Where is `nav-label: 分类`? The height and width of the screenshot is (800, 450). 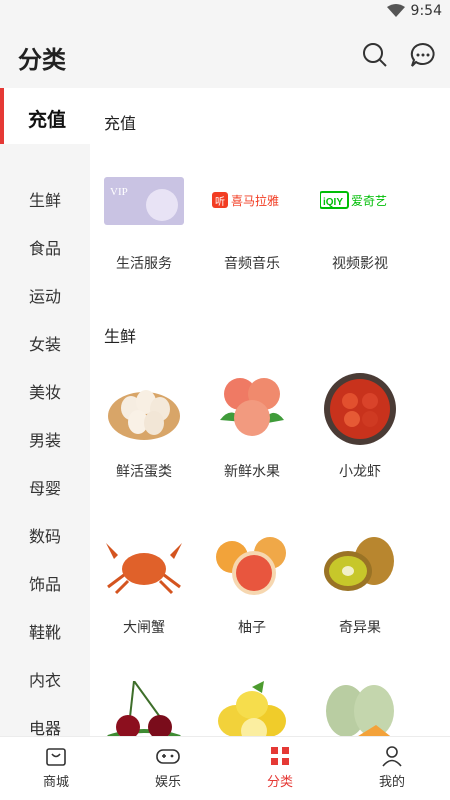 nav-label: 分类 is located at coordinates (279, 782).